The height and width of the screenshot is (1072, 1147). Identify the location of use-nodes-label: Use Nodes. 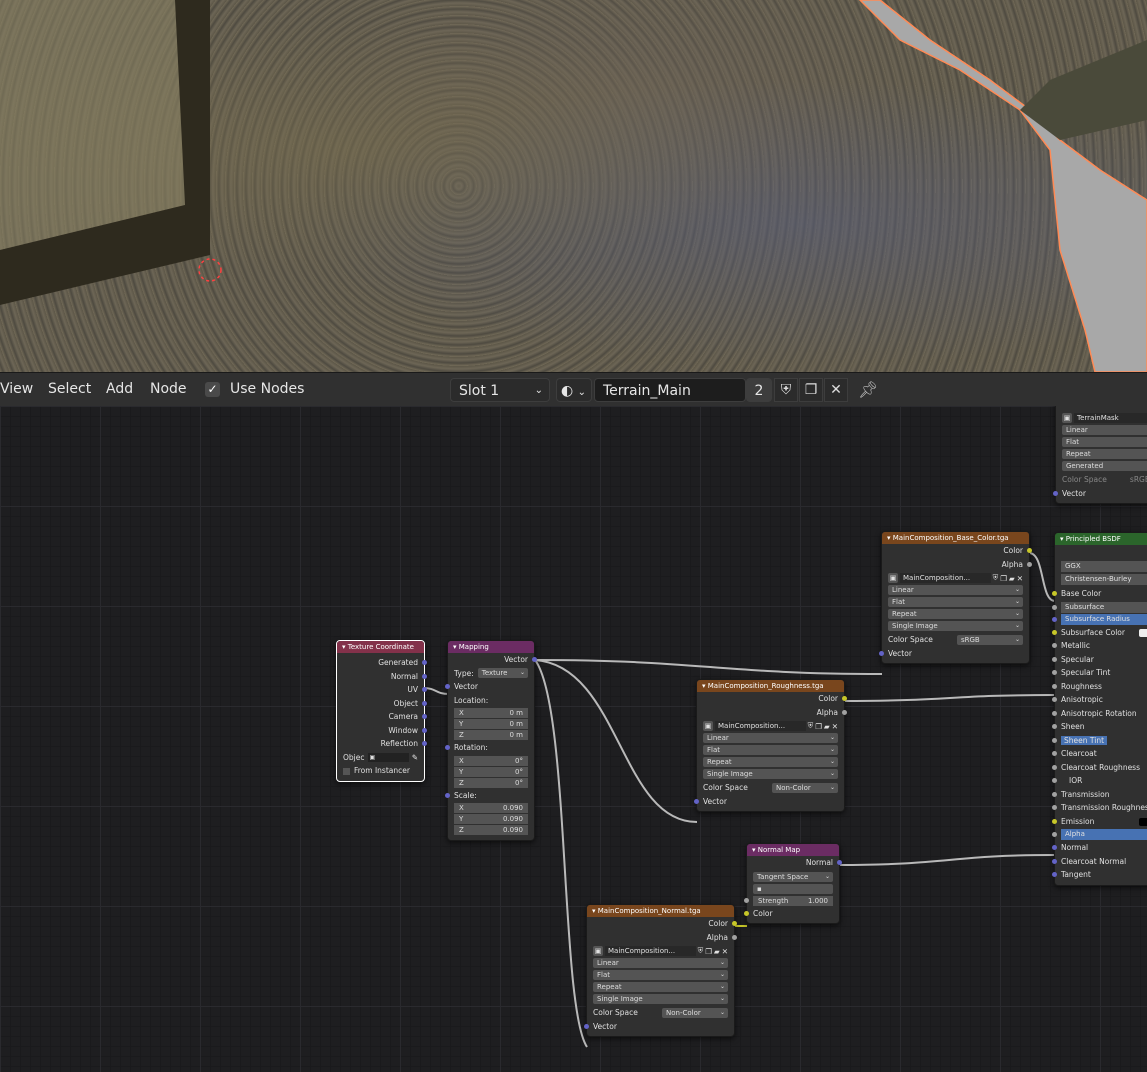
(267, 389).